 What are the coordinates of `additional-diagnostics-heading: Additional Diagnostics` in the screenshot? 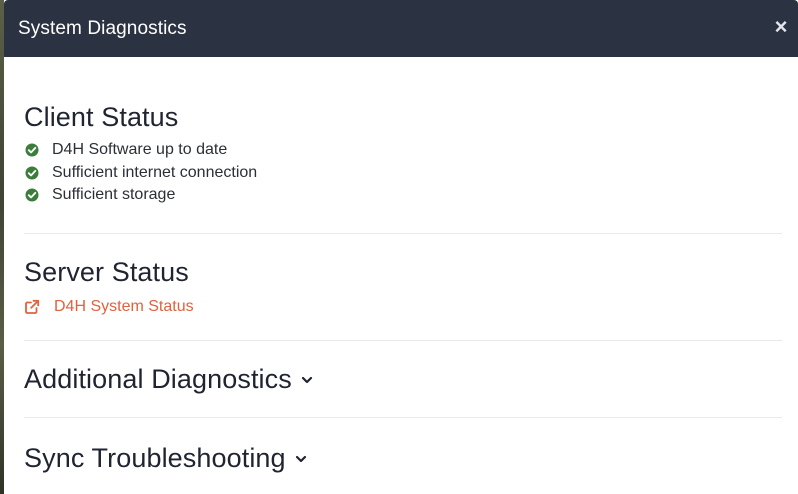 It's located at (403, 379).